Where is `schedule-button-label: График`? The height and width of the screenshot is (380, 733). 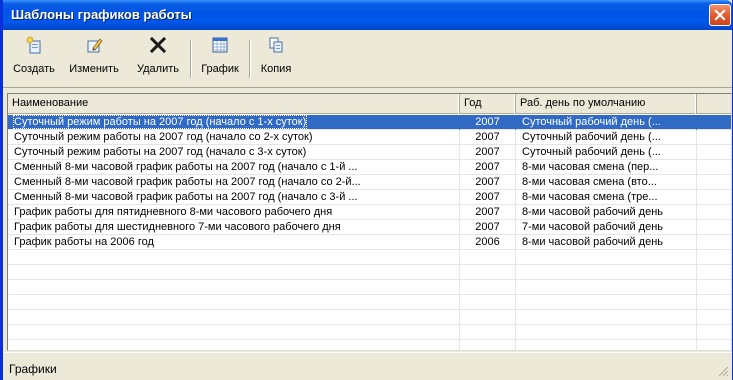
schedule-button-label: График is located at coordinates (220, 69).